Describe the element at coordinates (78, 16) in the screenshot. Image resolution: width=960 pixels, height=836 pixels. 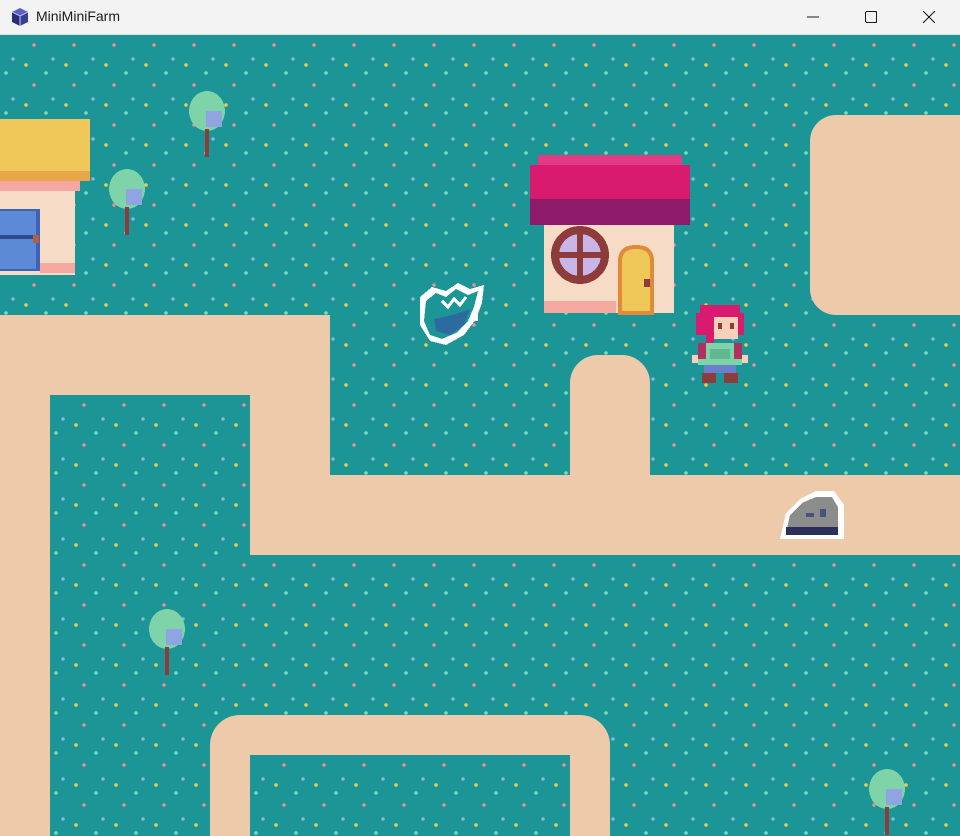
I see `window-title: MiniMiniFarm` at that location.